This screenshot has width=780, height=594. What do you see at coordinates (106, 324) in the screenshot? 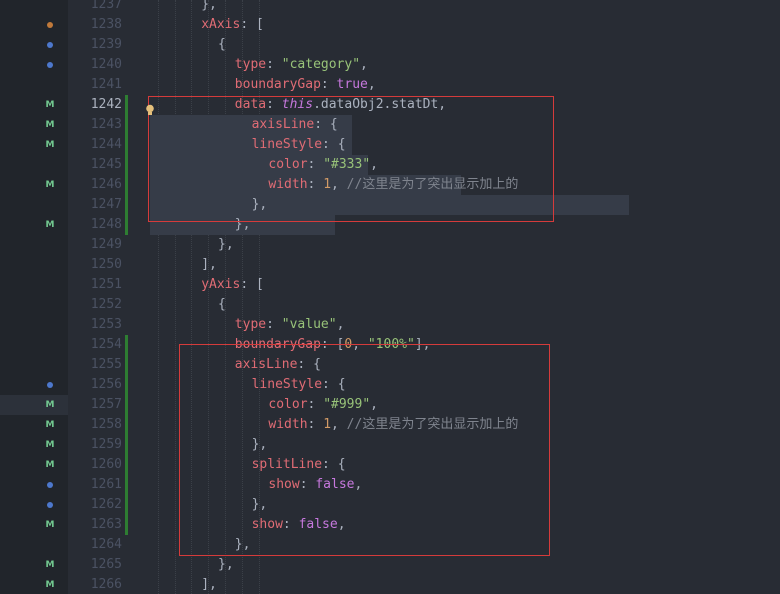
I see `line-number: 1253` at bounding box center [106, 324].